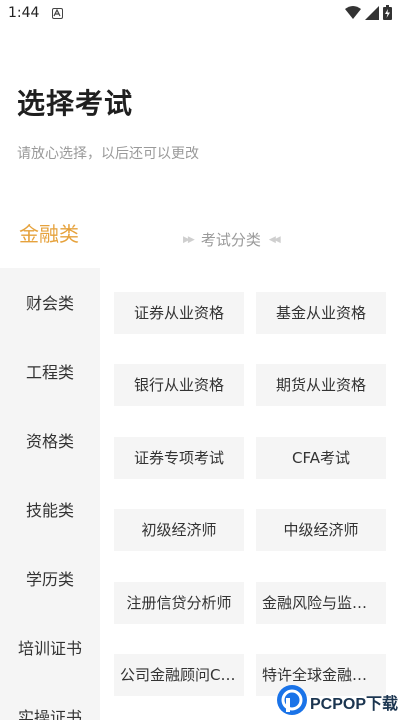 The height and width of the screenshot is (720, 400). Describe the element at coordinates (189, 239) in the screenshot. I see `double-arrow-right-icon: ▶▶` at that location.